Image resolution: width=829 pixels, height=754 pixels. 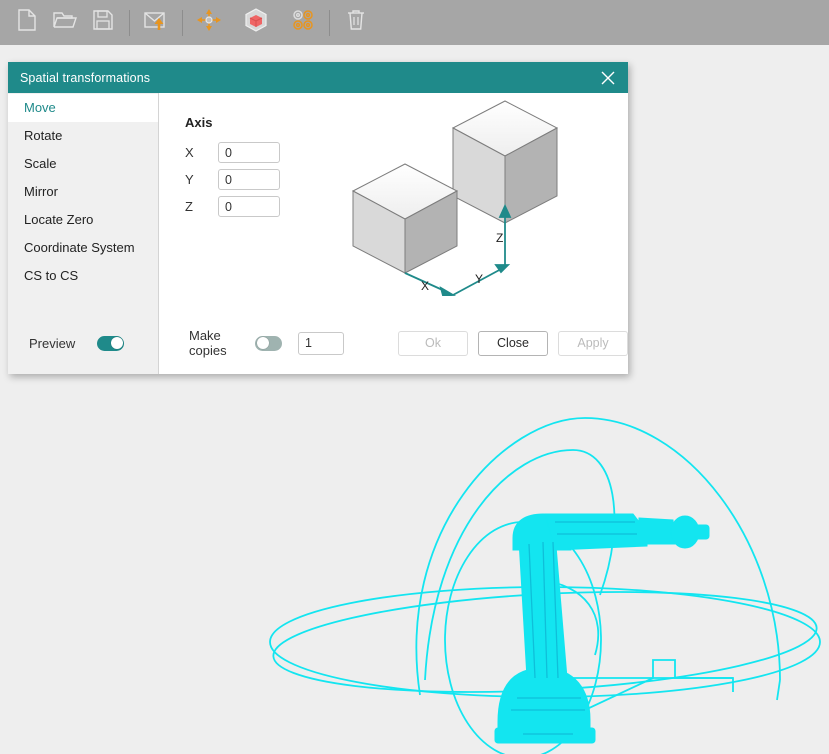 I want to click on axis-x-input, so click(x=249, y=152).